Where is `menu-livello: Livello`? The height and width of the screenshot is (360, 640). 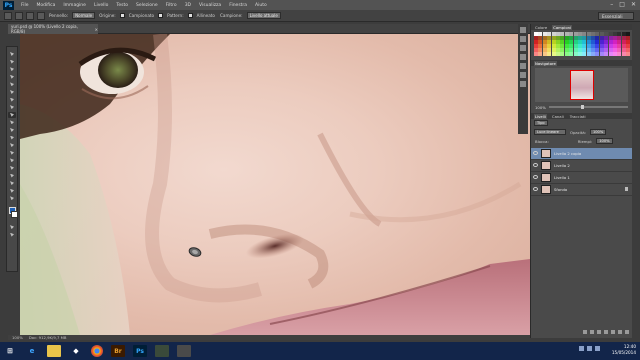
menu-livello: Livello is located at coordinates (101, 5).